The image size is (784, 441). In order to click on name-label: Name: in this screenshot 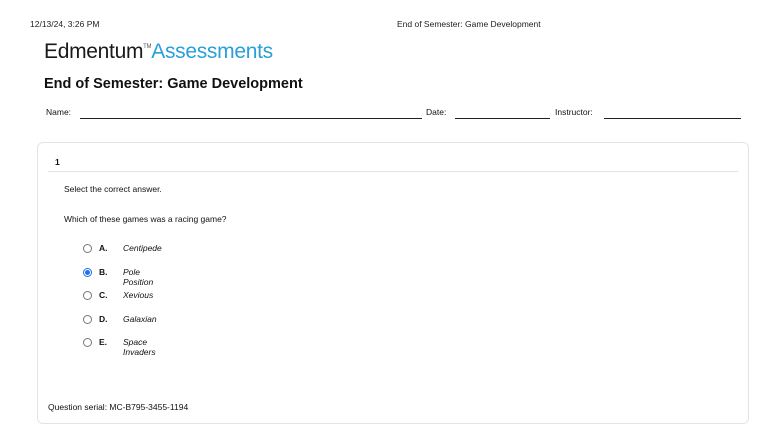, I will do `click(59, 112)`.